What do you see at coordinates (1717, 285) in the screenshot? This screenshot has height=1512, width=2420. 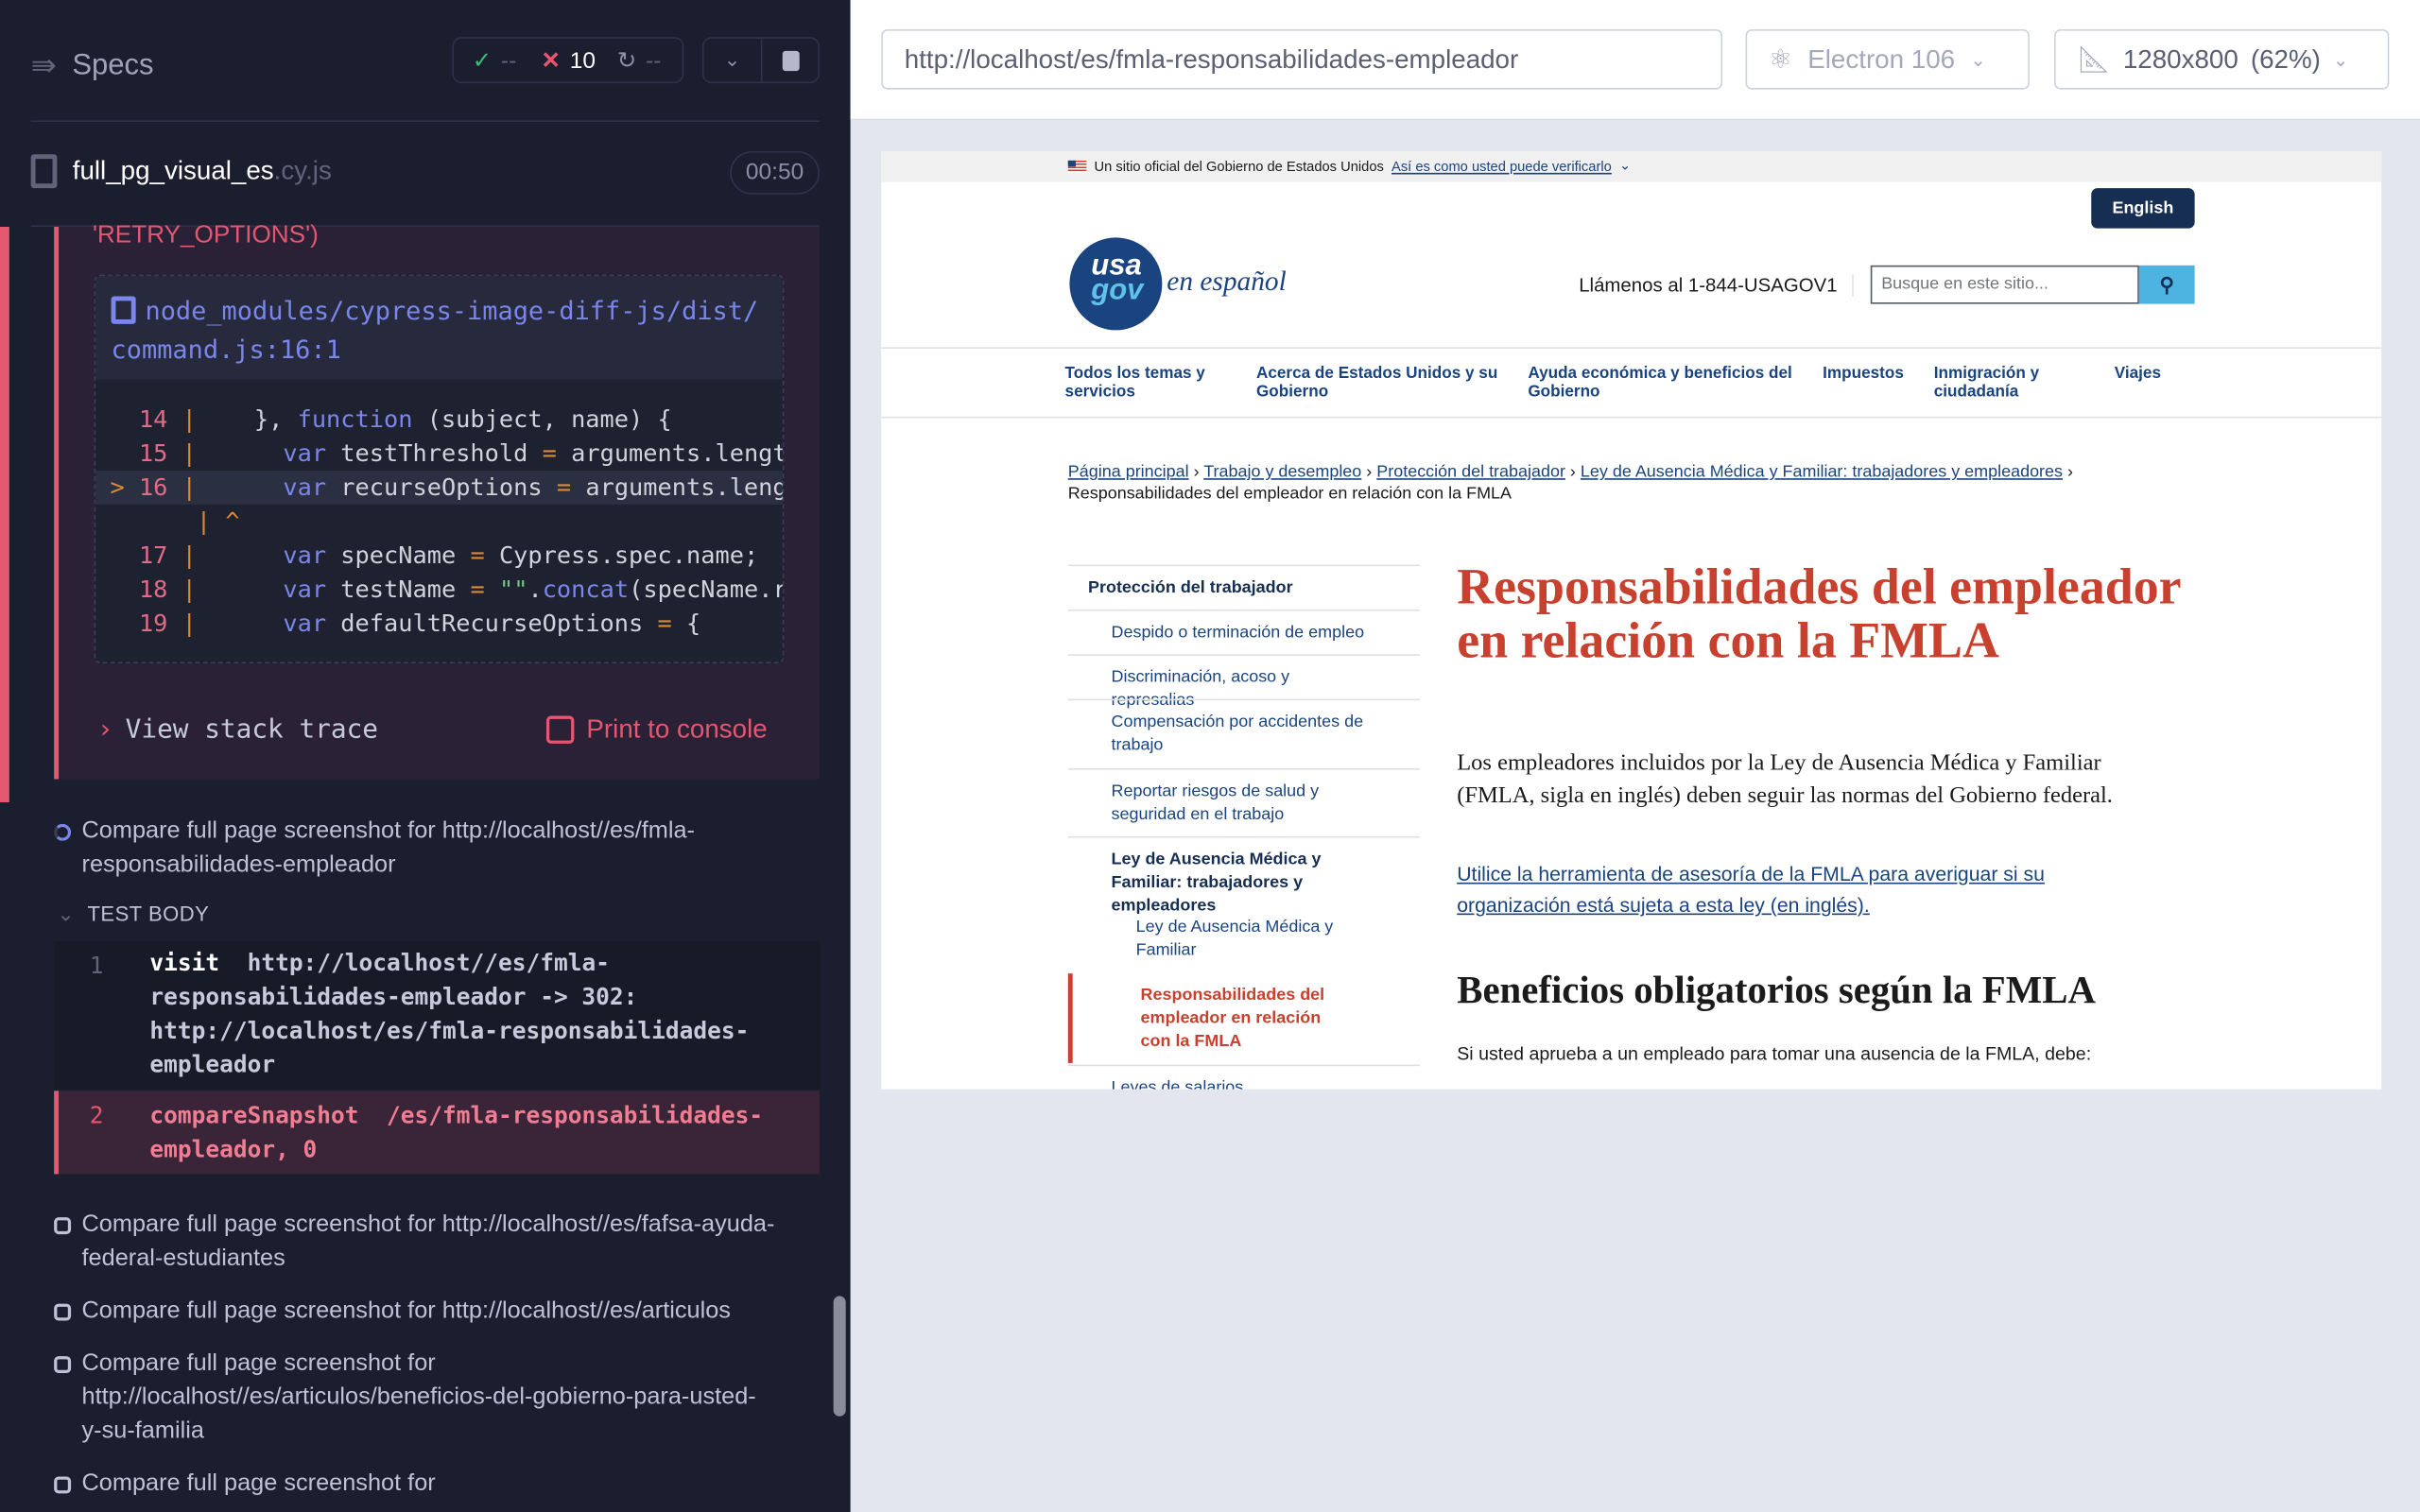 I see `phone-number: Llámenos al 1-844-USAGOV1` at bounding box center [1717, 285].